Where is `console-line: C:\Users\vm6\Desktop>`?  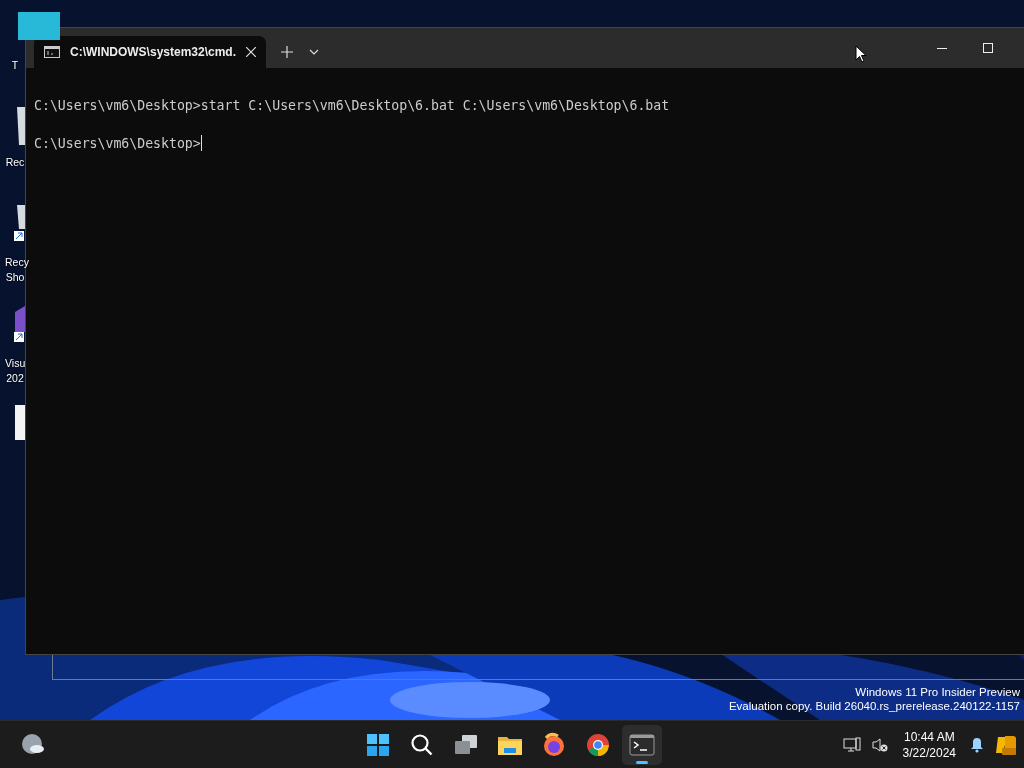 console-line: C:\Users\vm6\Desktop> is located at coordinates (118, 143).